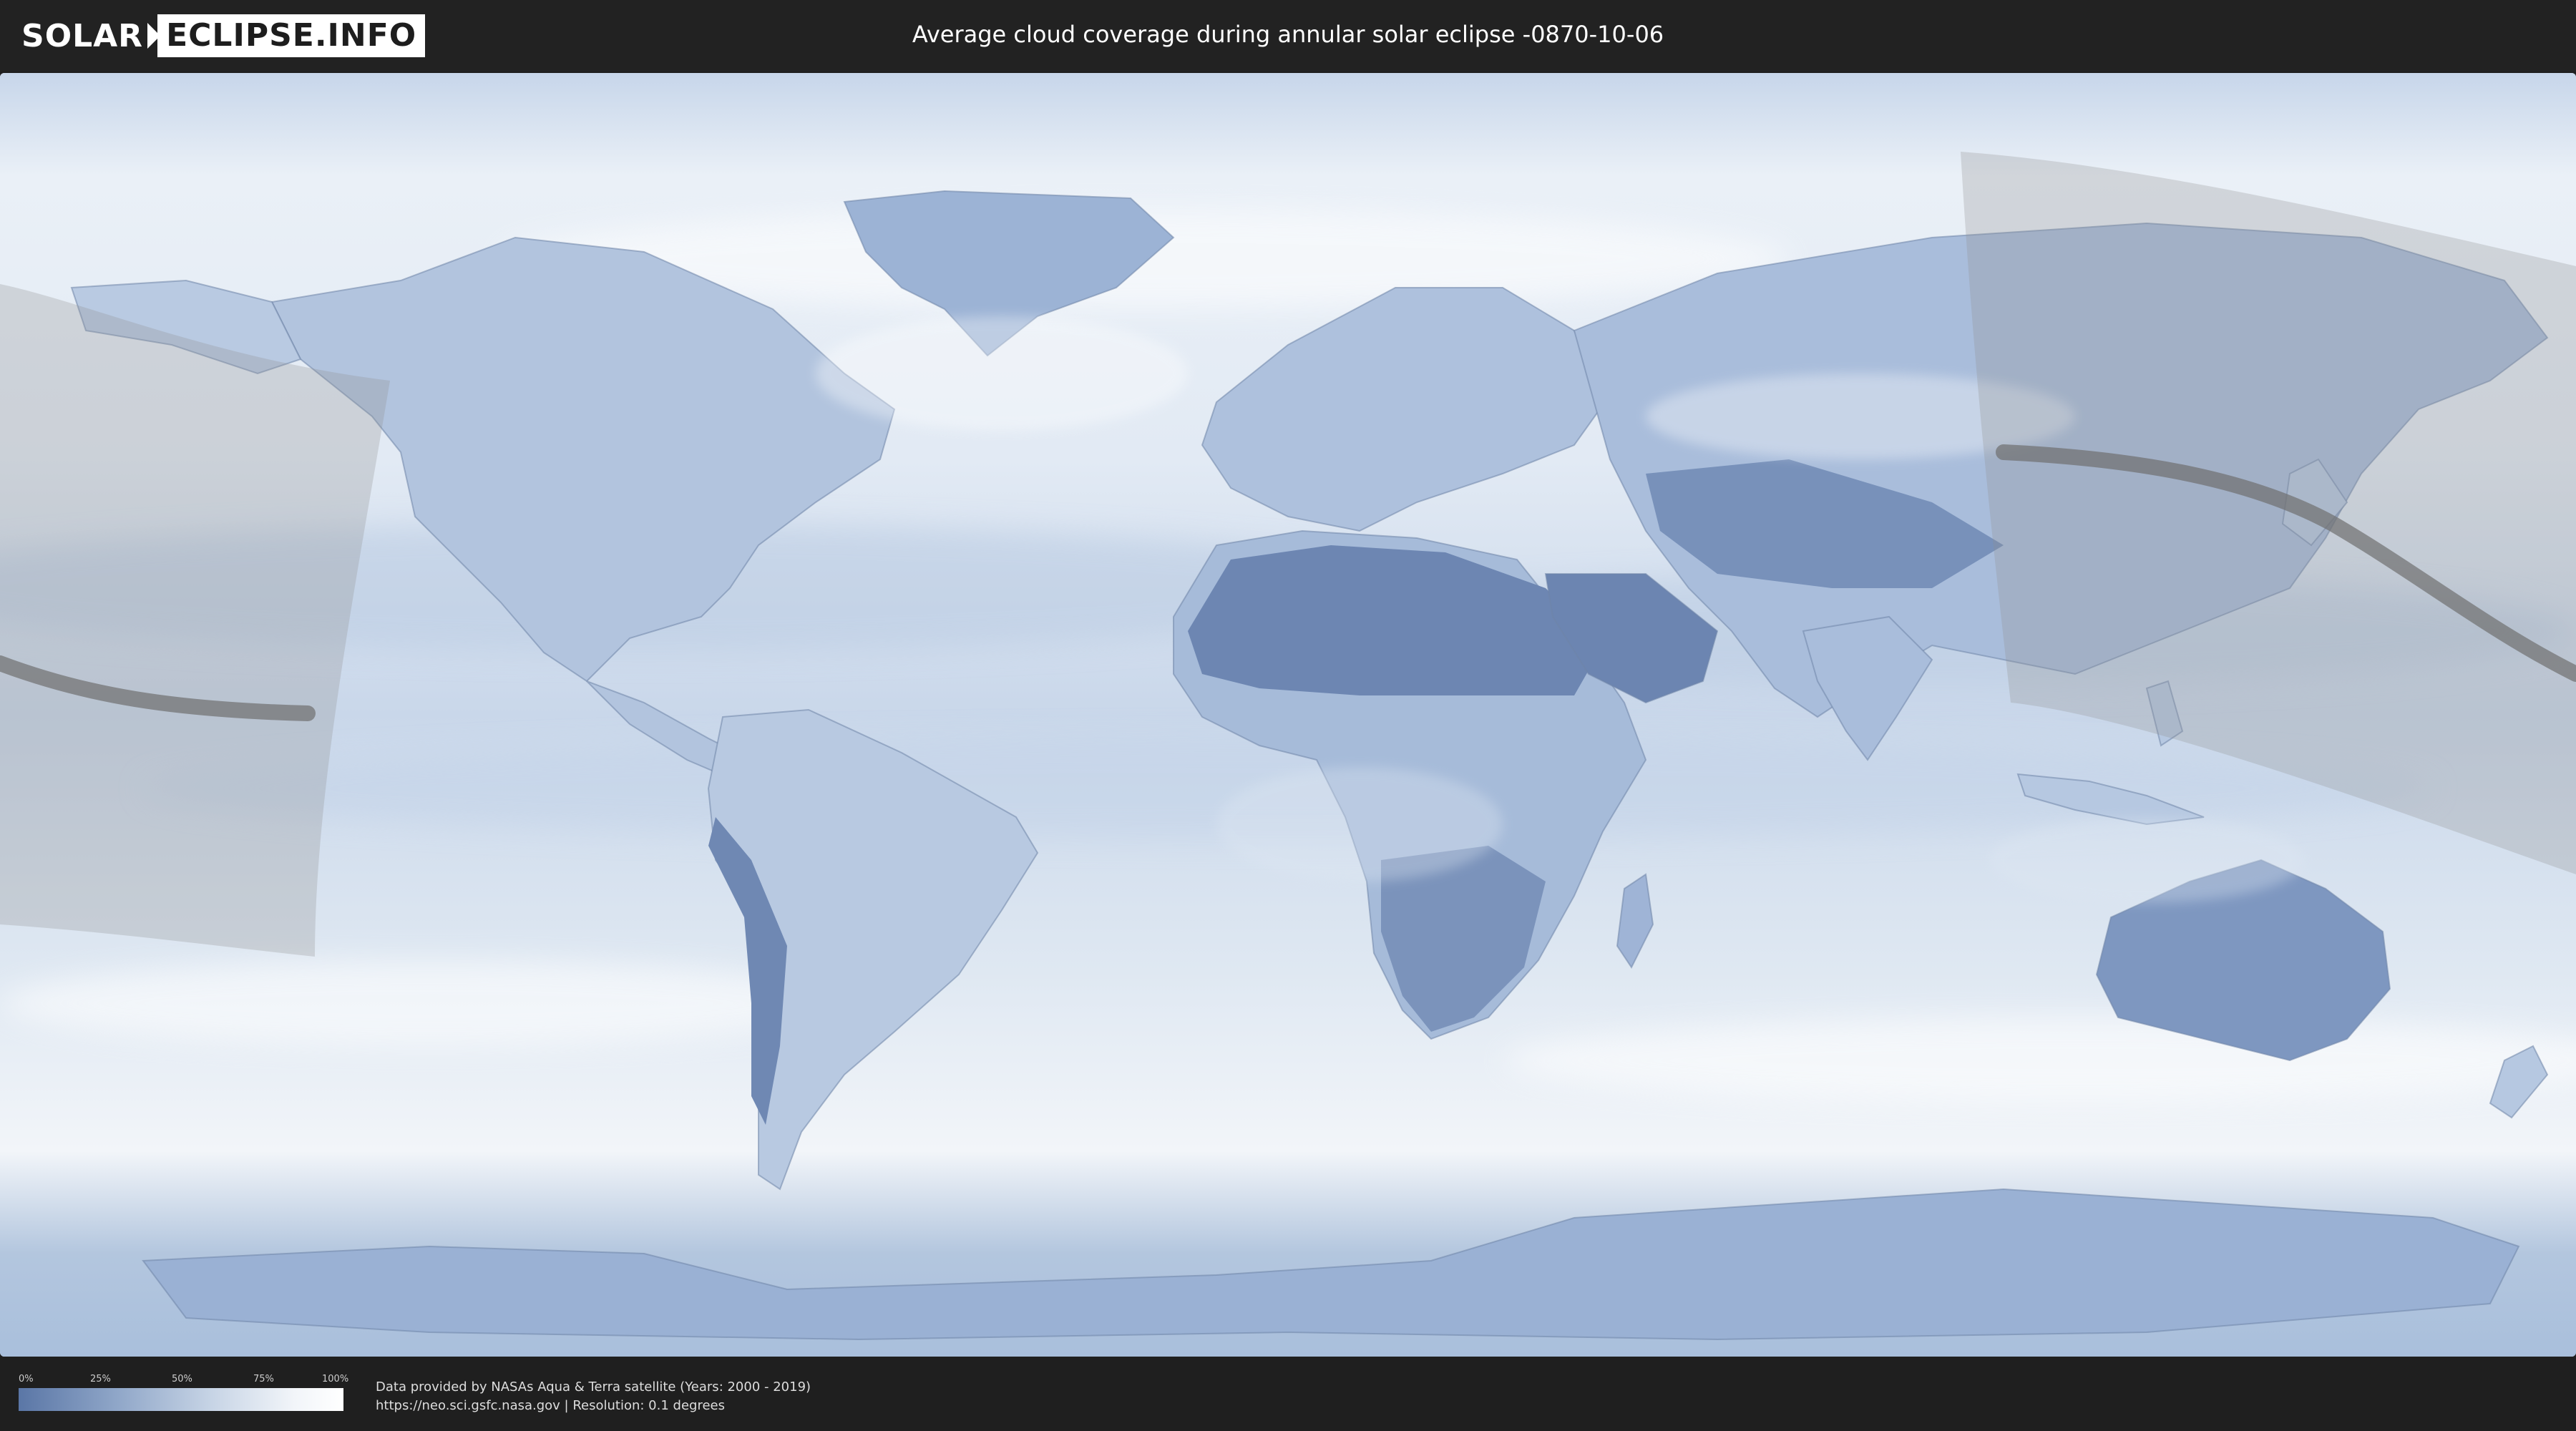 Image resolution: width=2576 pixels, height=1431 pixels. I want to click on cloud-coverage-legend: 0% 25% 50% 75% 100%, so click(183, 1395).